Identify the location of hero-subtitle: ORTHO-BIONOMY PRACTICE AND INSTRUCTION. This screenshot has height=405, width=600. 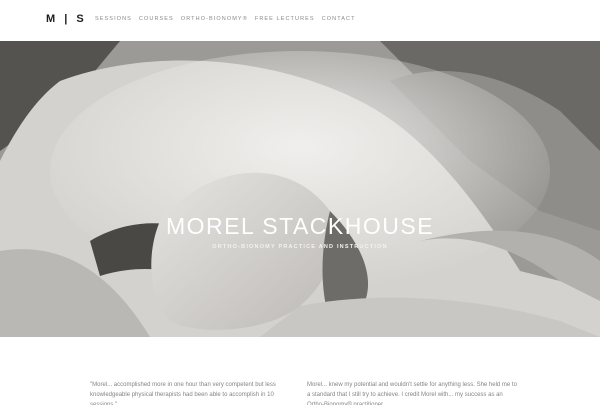
(300, 247).